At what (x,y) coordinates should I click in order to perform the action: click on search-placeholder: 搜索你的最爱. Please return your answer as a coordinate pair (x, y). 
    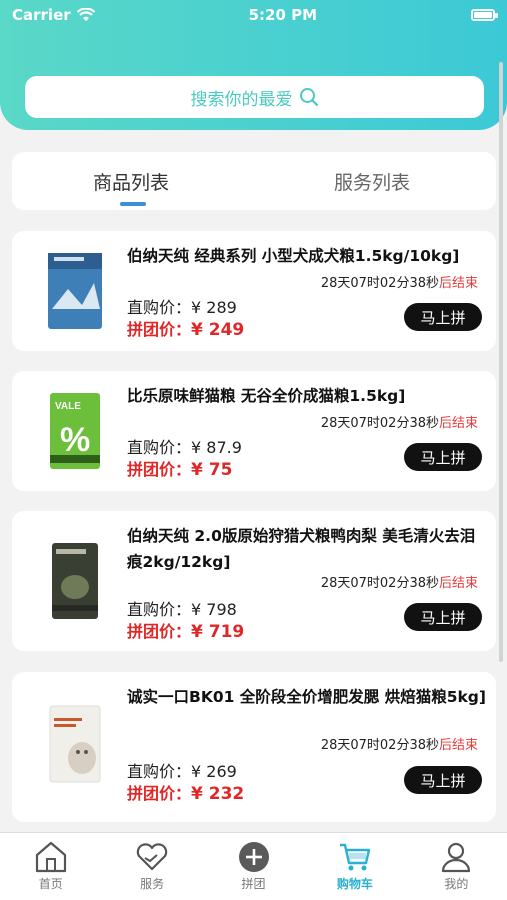
    Looking at the image, I should click on (241, 99).